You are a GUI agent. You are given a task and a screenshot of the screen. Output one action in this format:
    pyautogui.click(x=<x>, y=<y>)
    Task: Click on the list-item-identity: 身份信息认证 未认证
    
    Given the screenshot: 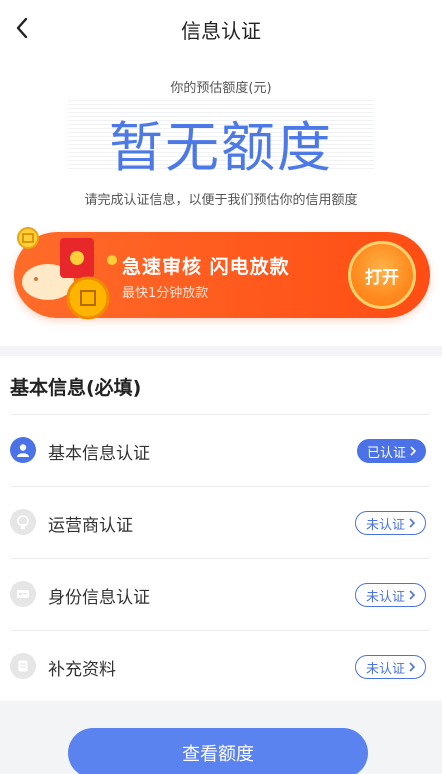 What is the action you would take?
    pyautogui.click(x=220, y=594)
    